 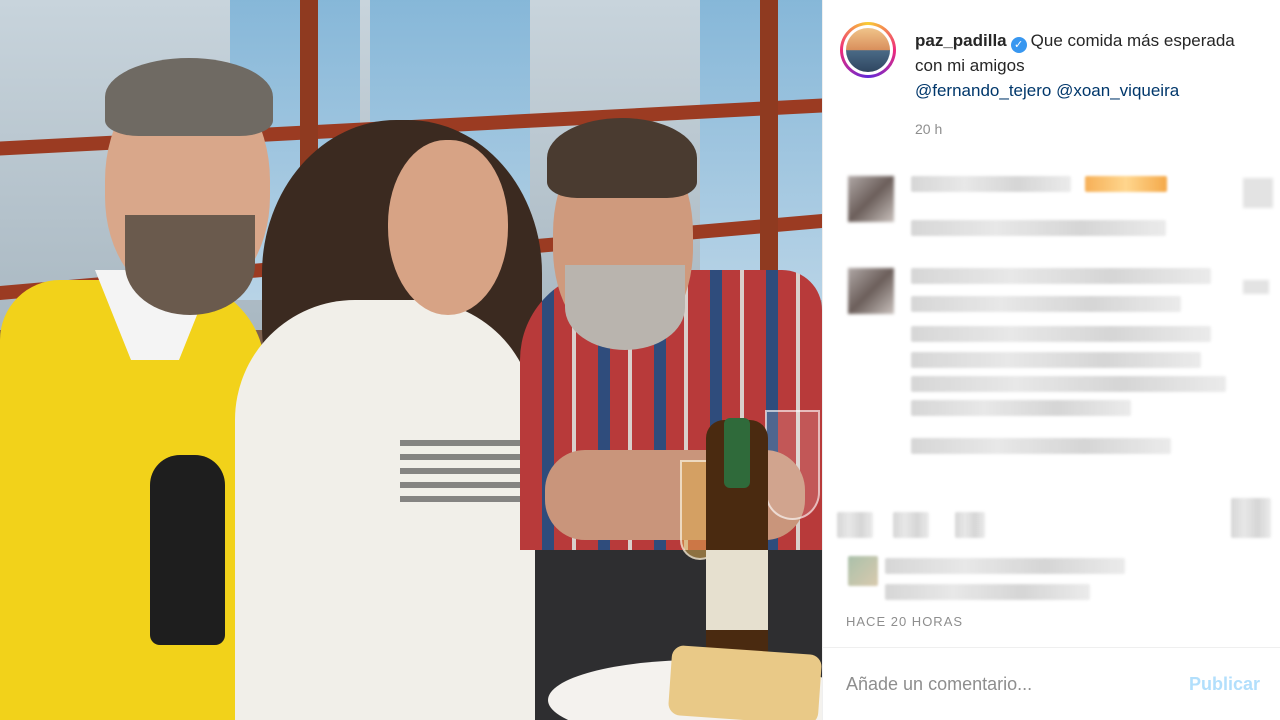 I want to click on comment-input, so click(x=1006, y=684).